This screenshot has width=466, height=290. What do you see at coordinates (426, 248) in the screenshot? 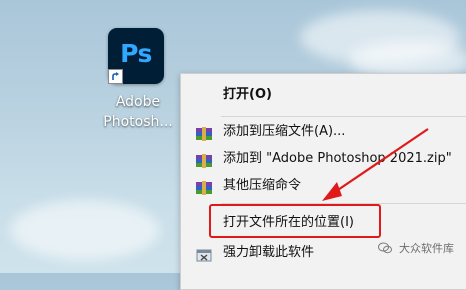
I see `watermark-text: 大众软件库` at bounding box center [426, 248].